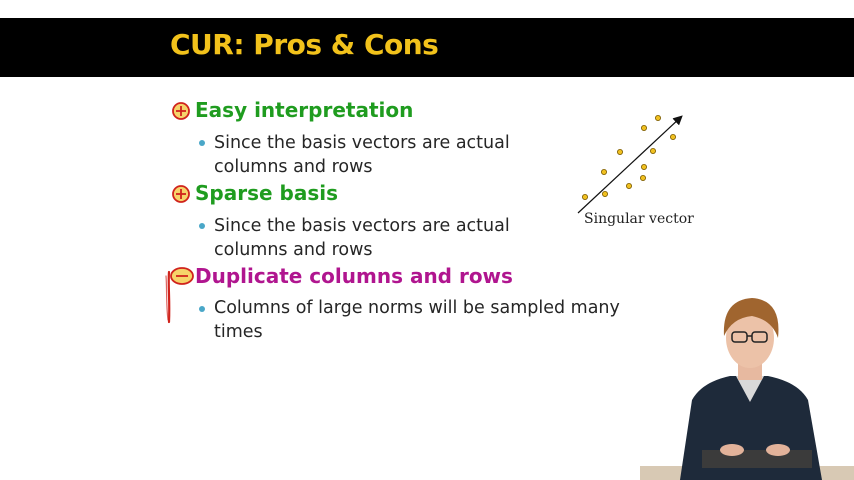 Image resolution: width=854 pixels, height=480 pixels. I want to click on slide-title: CUR: Pros & Cons, so click(304, 44).